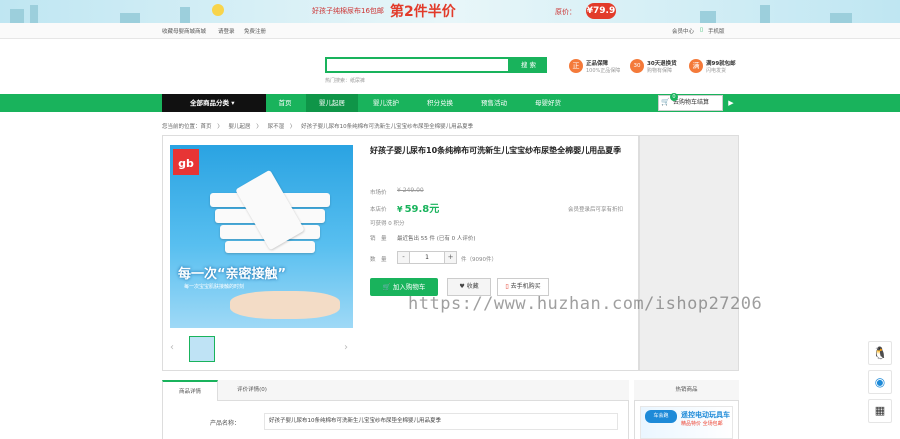 This screenshot has width=900, height=439. Describe the element at coordinates (880, 382) in the screenshot. I see `service-icon: ◉` at that location.